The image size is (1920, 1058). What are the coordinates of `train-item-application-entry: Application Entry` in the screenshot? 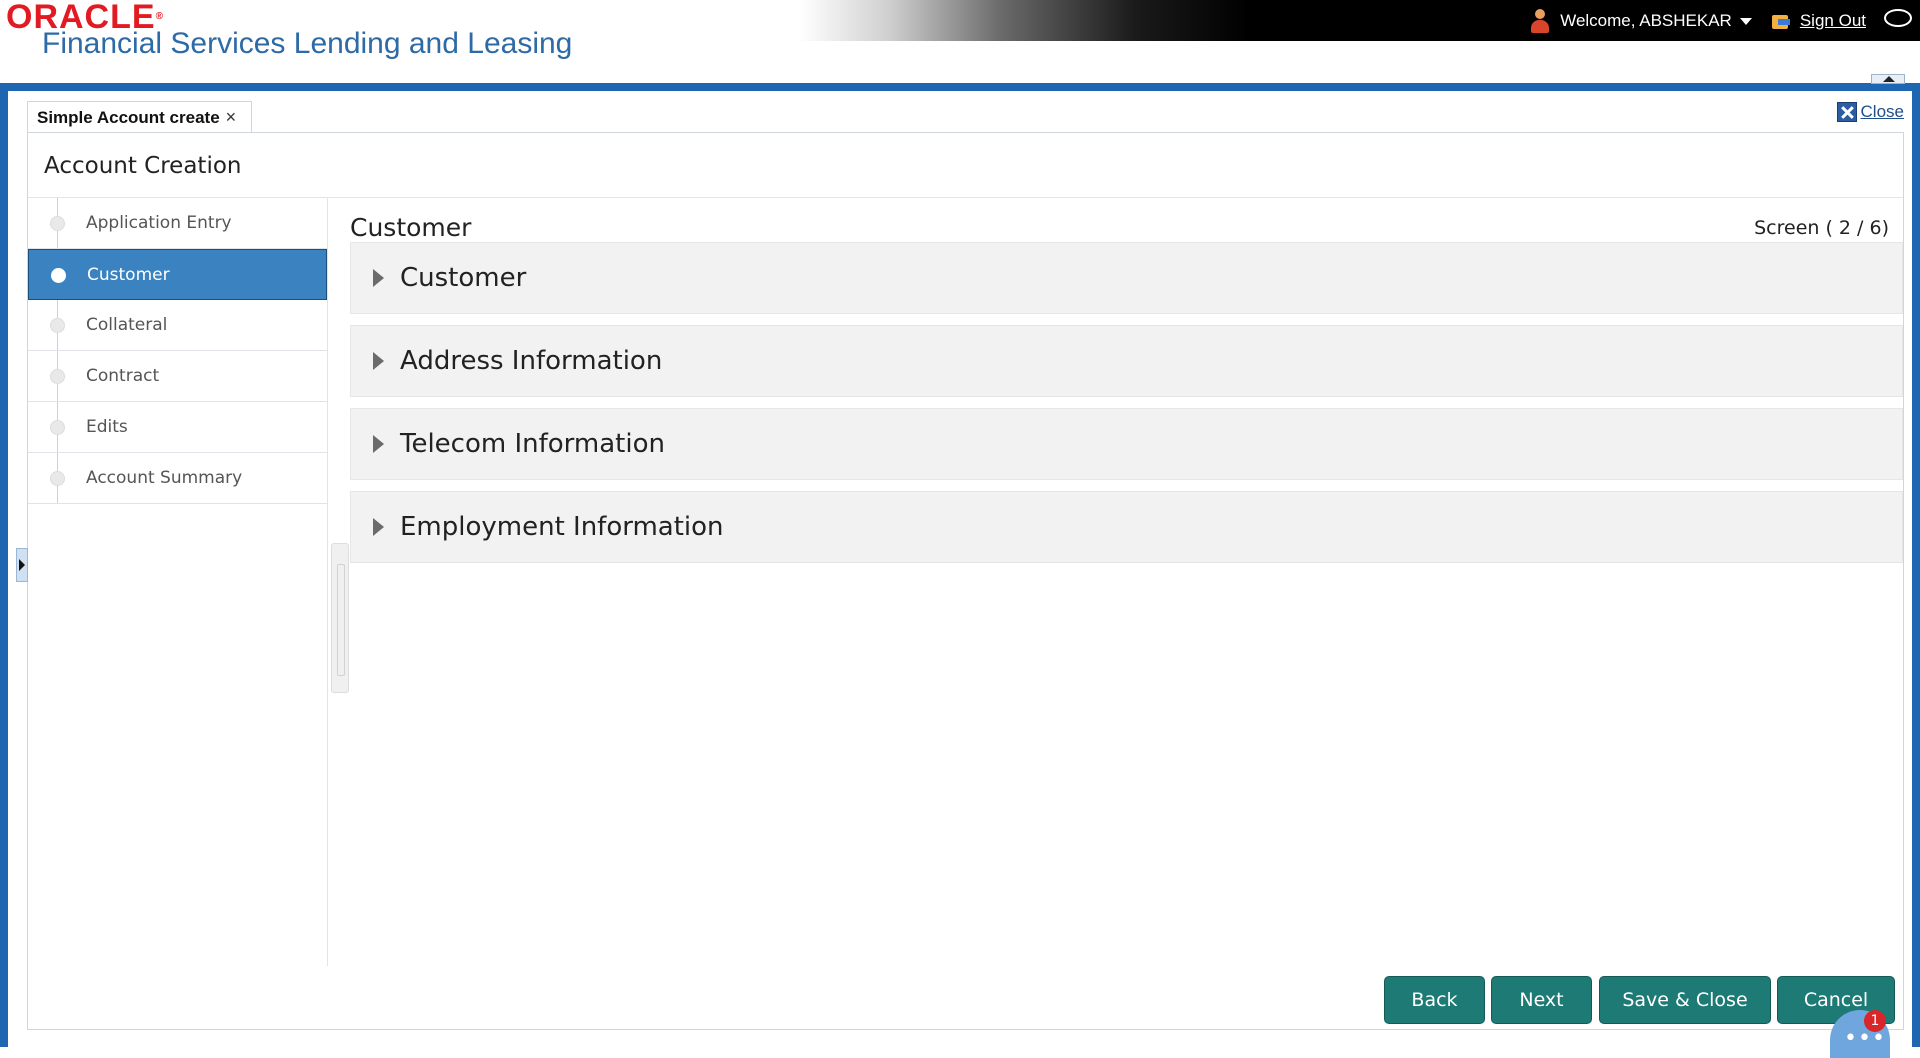 It's located at (177, 223).